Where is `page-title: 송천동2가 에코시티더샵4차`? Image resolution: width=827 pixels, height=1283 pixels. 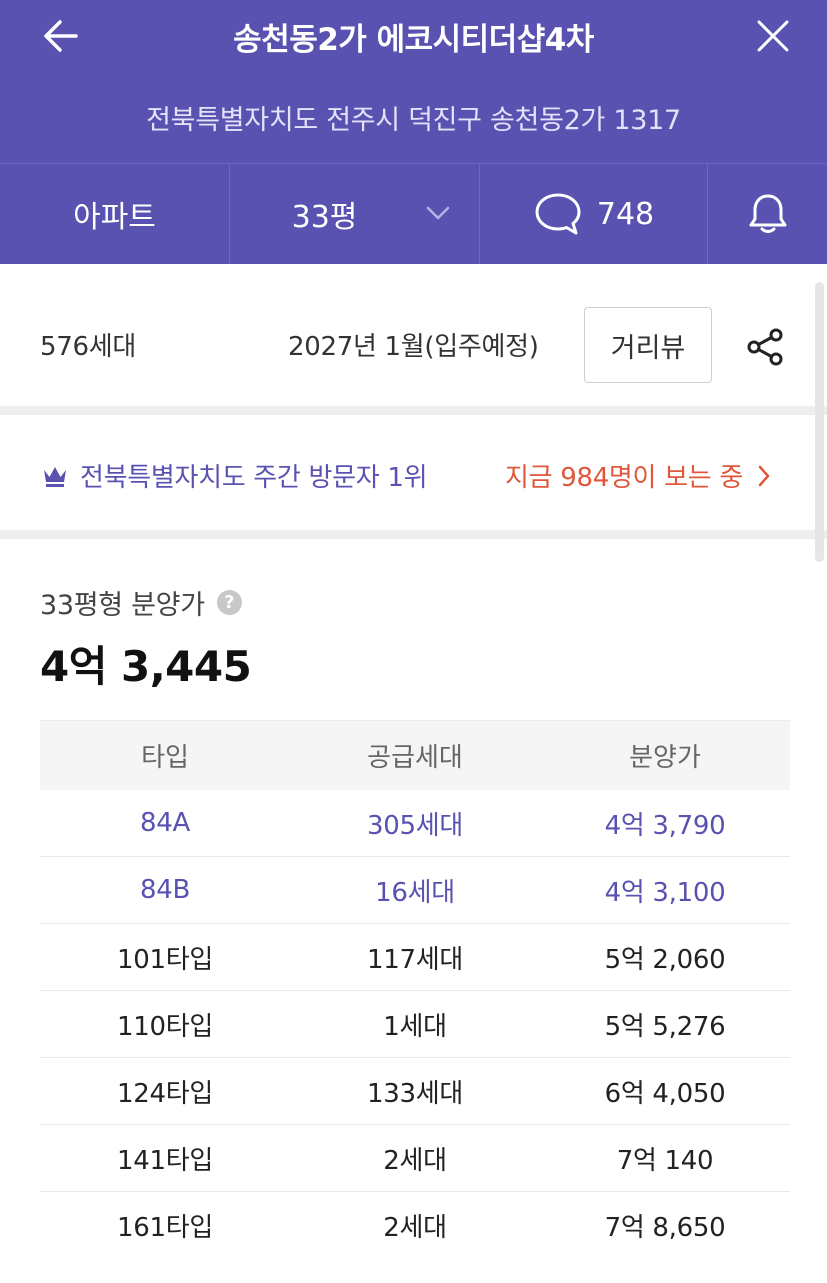 page-title: 송천동2가 에코시티더샵4차 is located at coordinates (413, 40).